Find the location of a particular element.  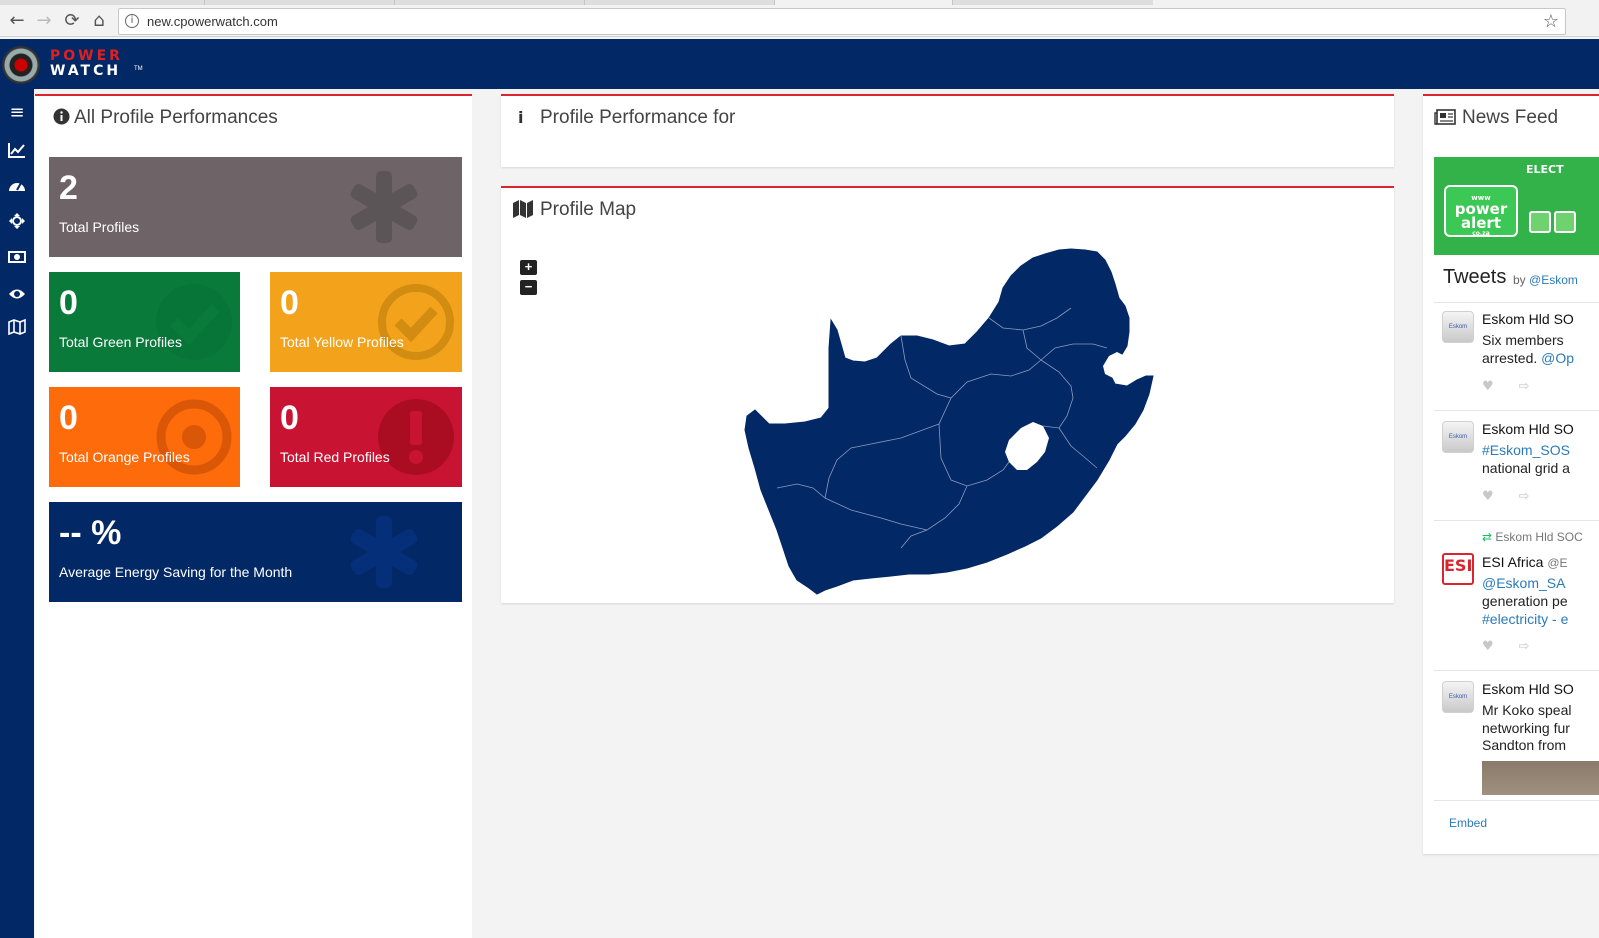

crosshair-icon is located at coordinates (17, 224).